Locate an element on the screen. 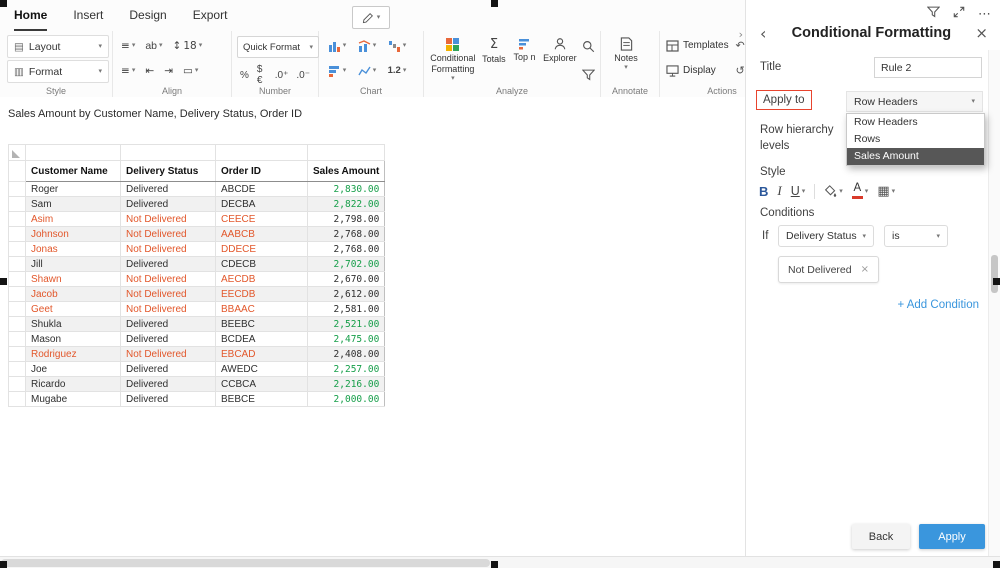 This screenshot has height=568, width=1000. shape-icon: ▭ is located at coordinates (187, 70).